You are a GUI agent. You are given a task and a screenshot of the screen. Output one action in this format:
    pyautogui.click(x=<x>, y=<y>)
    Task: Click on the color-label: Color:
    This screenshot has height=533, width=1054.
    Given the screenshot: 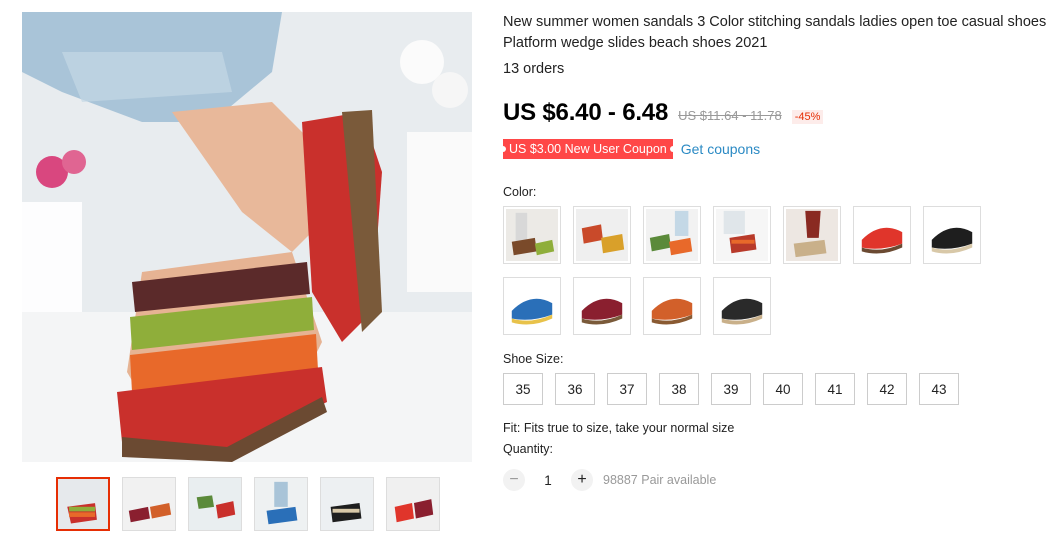 What is the action you would take?
    pyautogui.click(x=520, y=192)
    